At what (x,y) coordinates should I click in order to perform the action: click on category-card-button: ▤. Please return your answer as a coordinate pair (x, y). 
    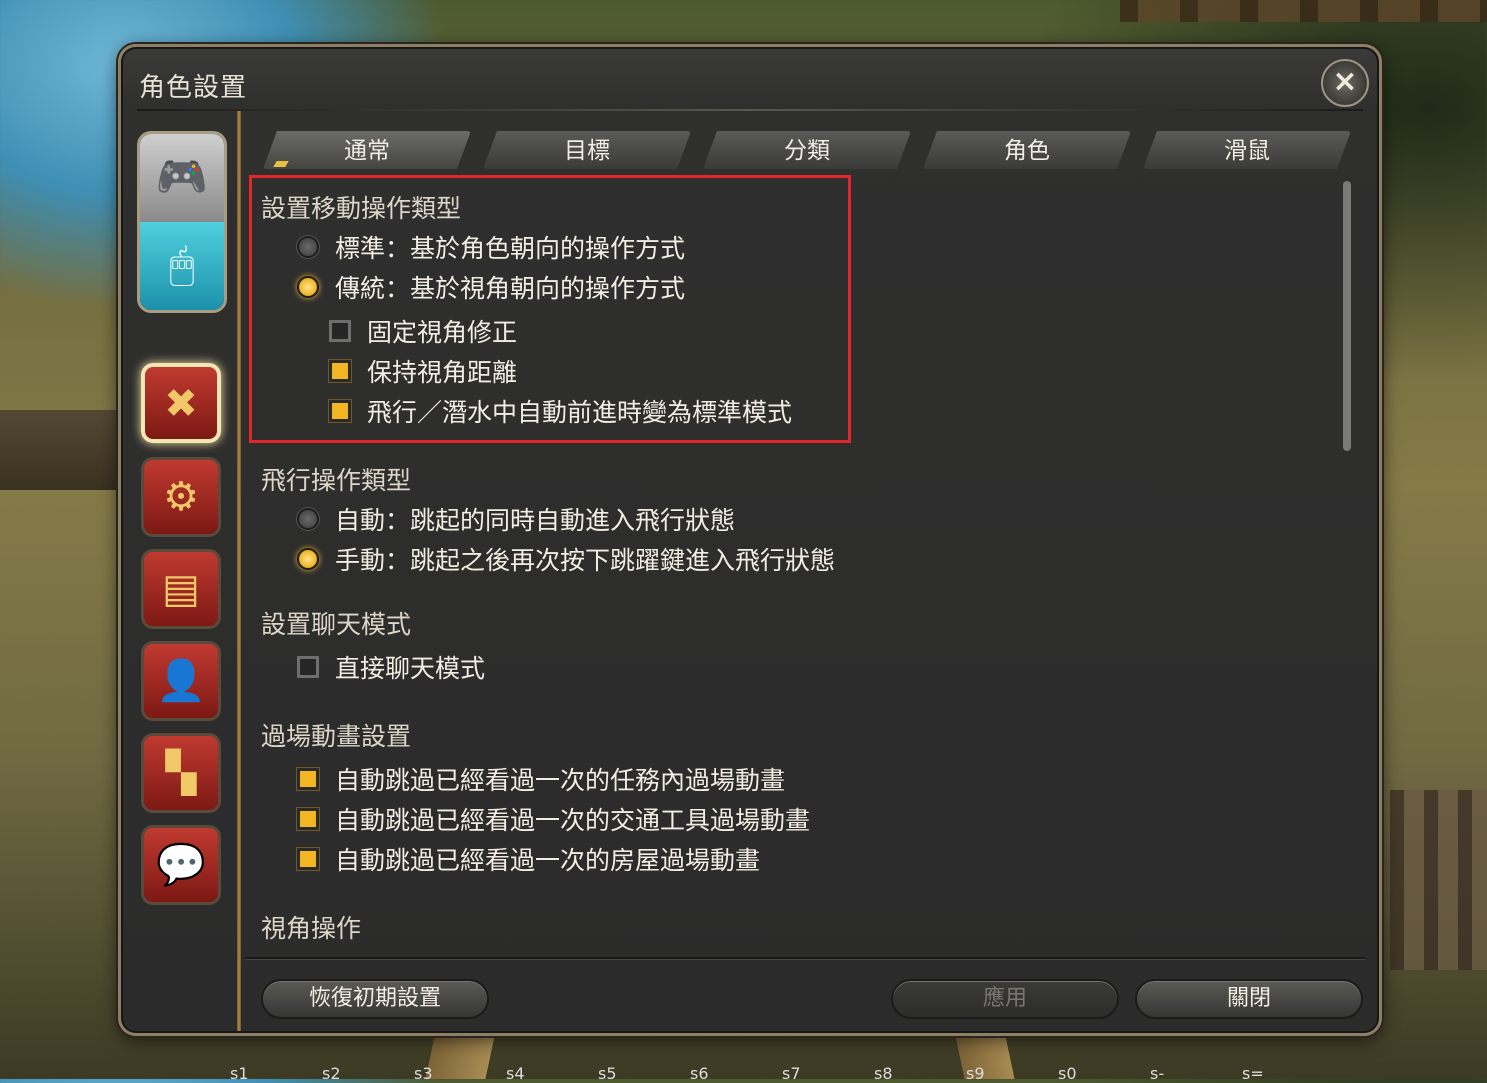
    Looking at the image, I should click on (181, 589).